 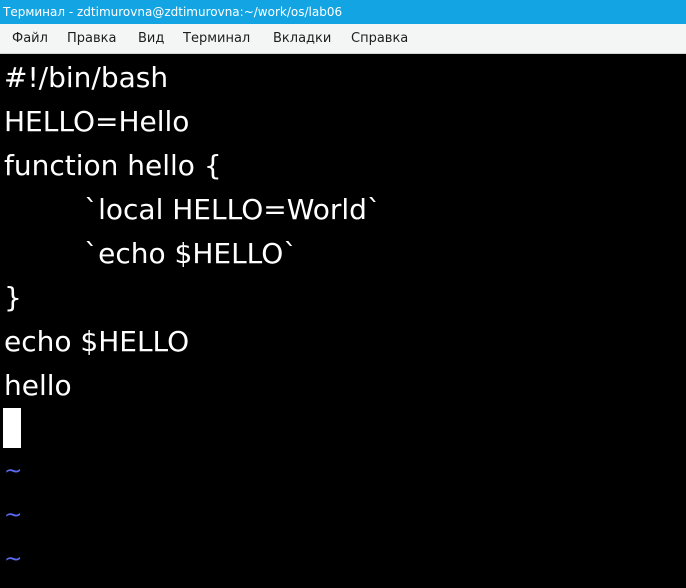 What do you see at coordinates (86, 77) in the screenshot?
I see `editor-line: #!/bin/bash` at bounding box center [86, 77].